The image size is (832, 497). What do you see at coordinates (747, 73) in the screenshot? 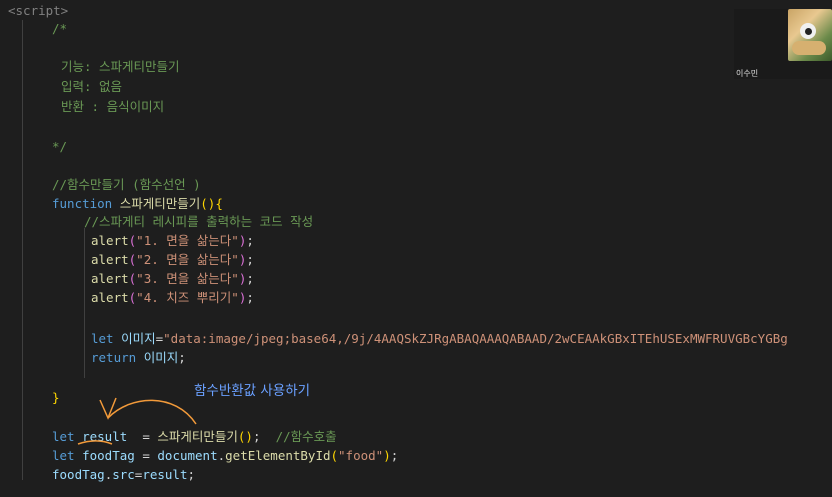
I see `participant-name: 이수민` at bounding box center [747, 73].